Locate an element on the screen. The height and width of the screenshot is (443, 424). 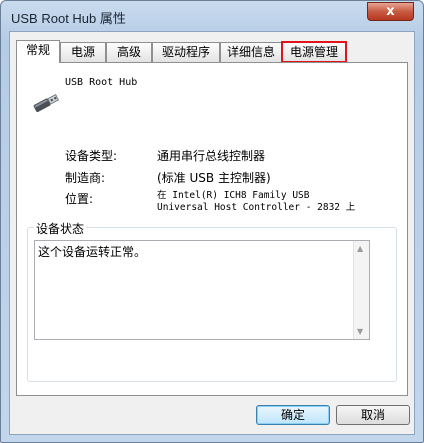
device-type-label: 设备类型: is located at coordinates (91, 156).